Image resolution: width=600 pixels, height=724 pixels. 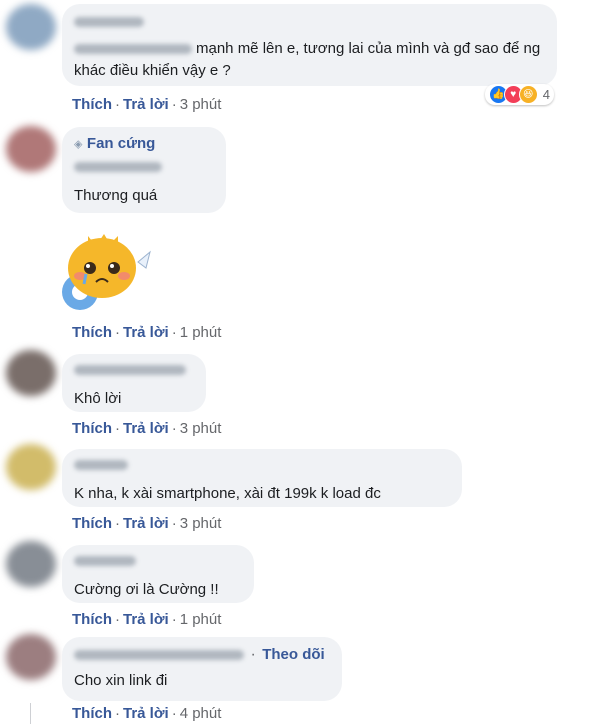 What do you see at coordinates (201, 713) in the screenshot?
I see `timestamp: 4 phút` at bounding box center [201, 713].